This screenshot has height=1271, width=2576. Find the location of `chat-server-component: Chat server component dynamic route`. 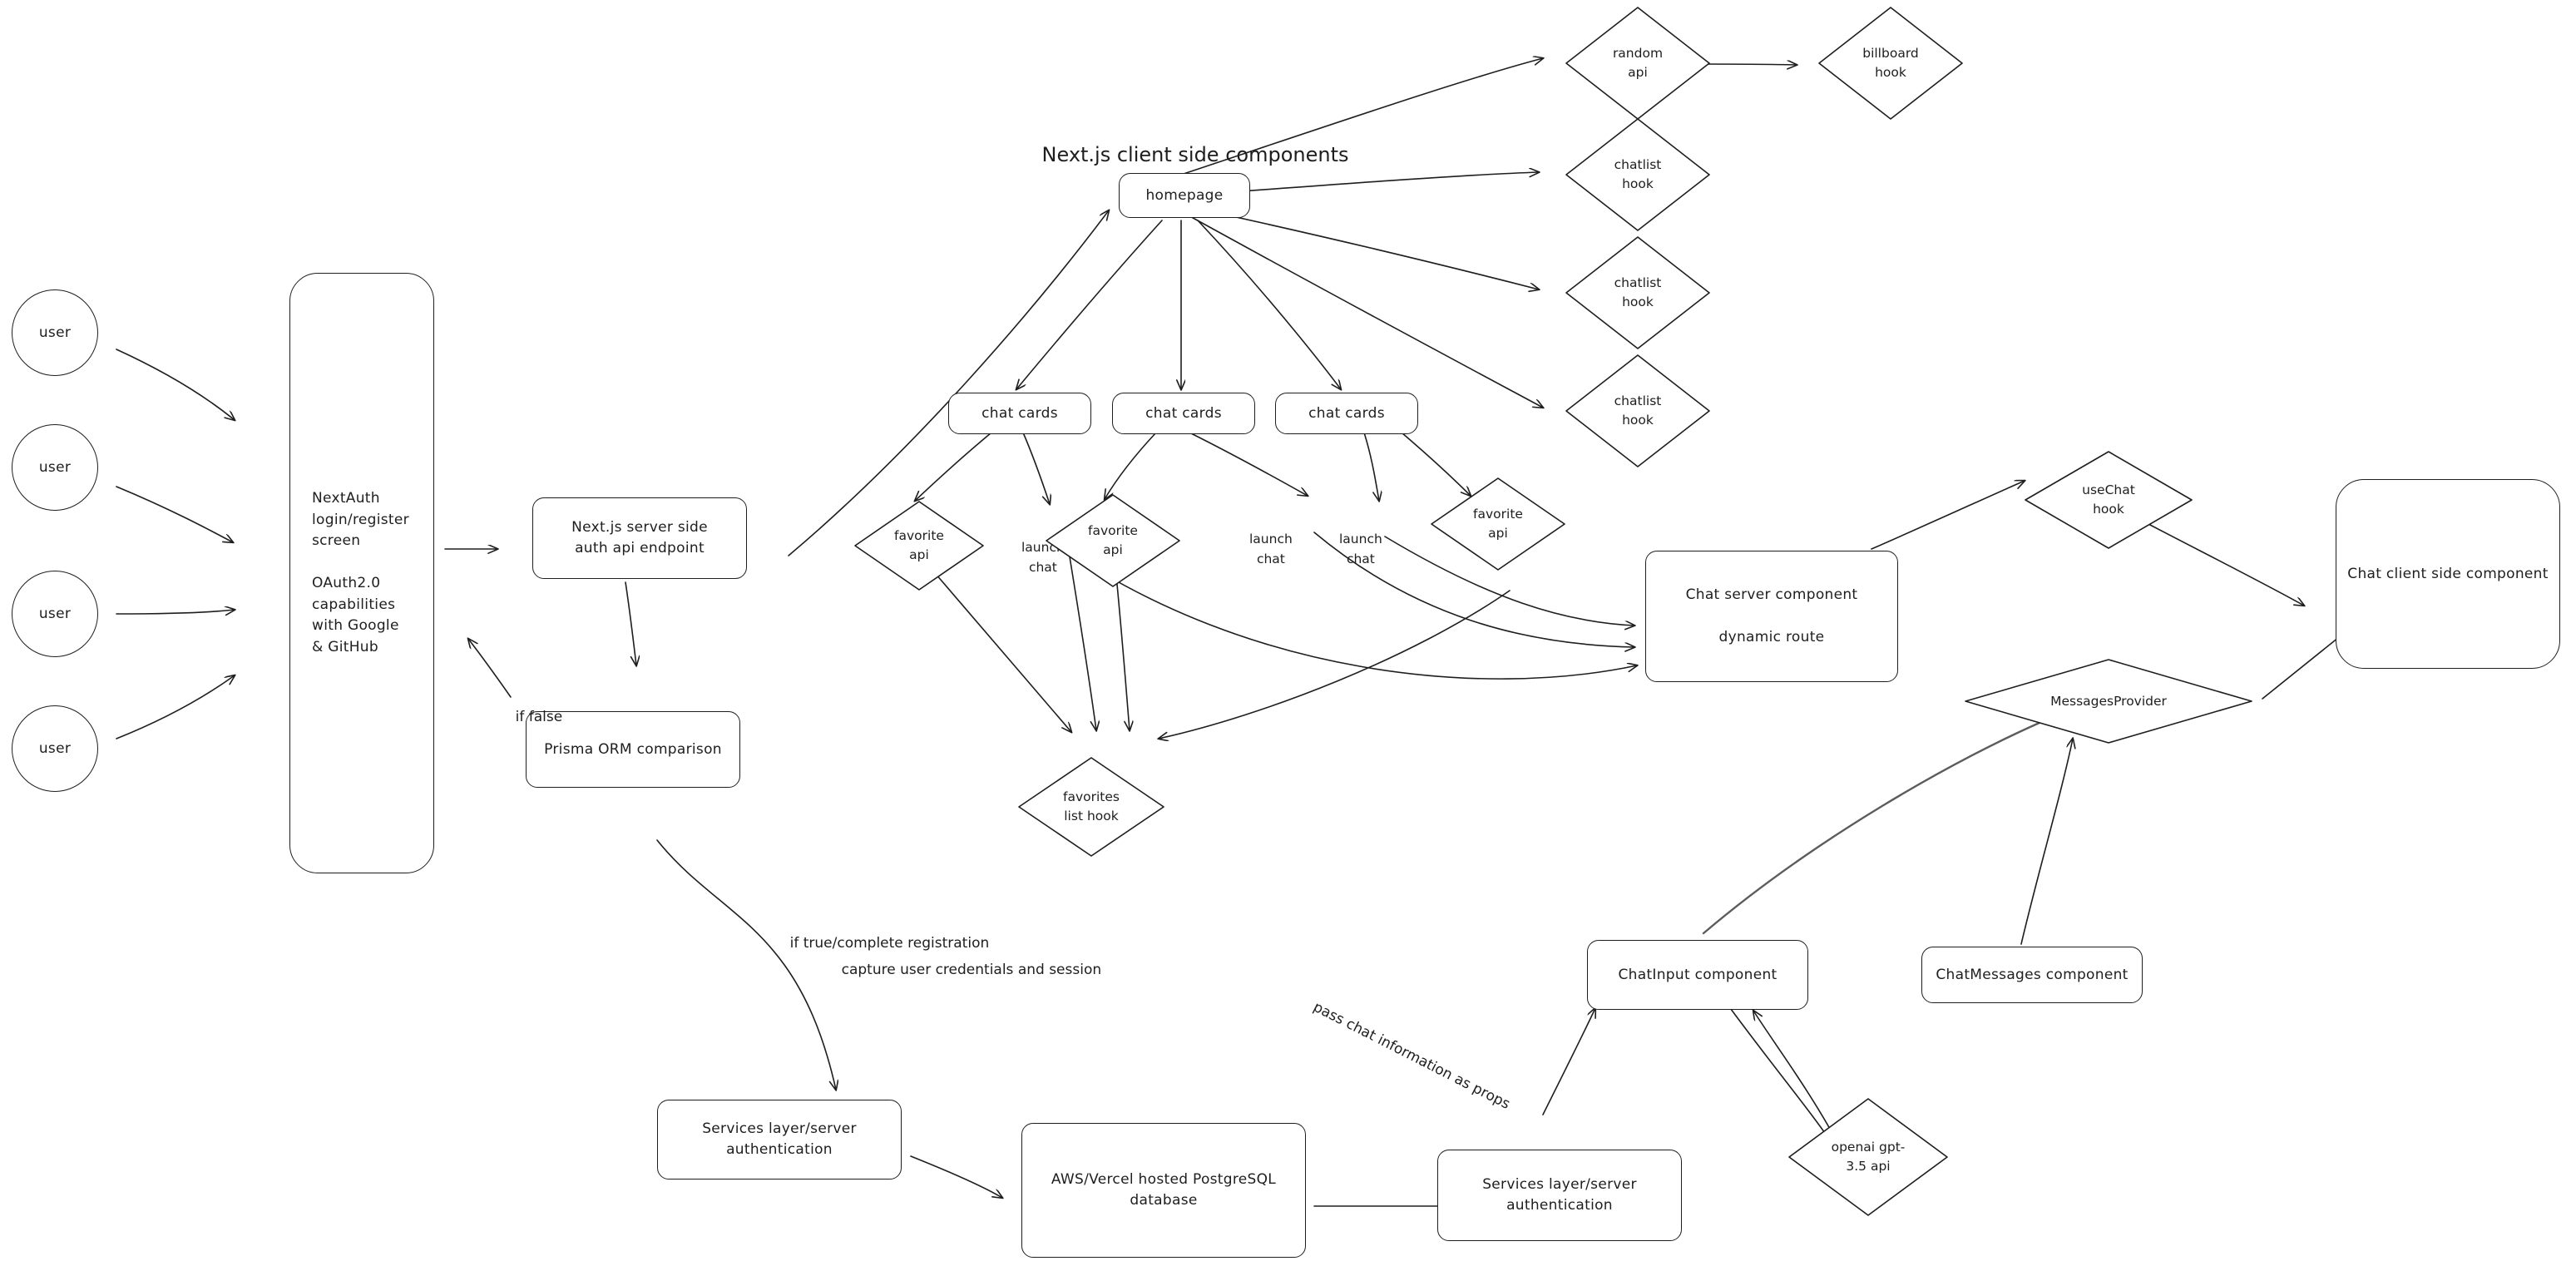

chat-server-component: Chat server component dynamic route is located at coordinates (1771, 616).